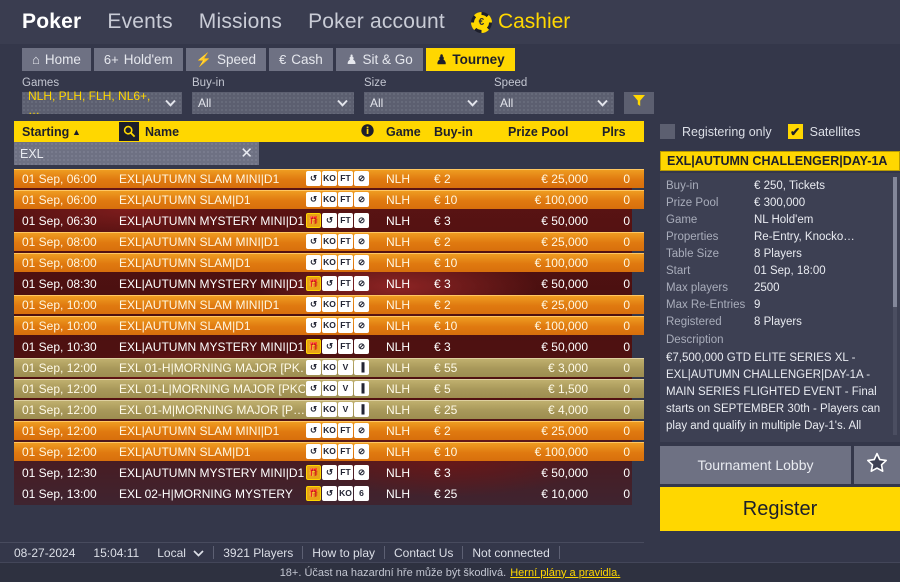  What do you see at coordinates (614, 132) in the screenshot?
I see `column-header-plrs: Plrs` at bounding box center [614, 132].